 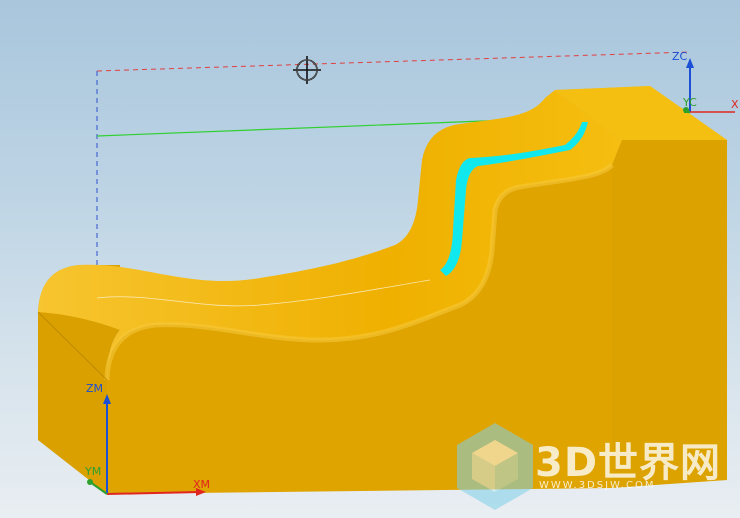 I want to click on zc-label: ZC, so click(x=680, y=56).